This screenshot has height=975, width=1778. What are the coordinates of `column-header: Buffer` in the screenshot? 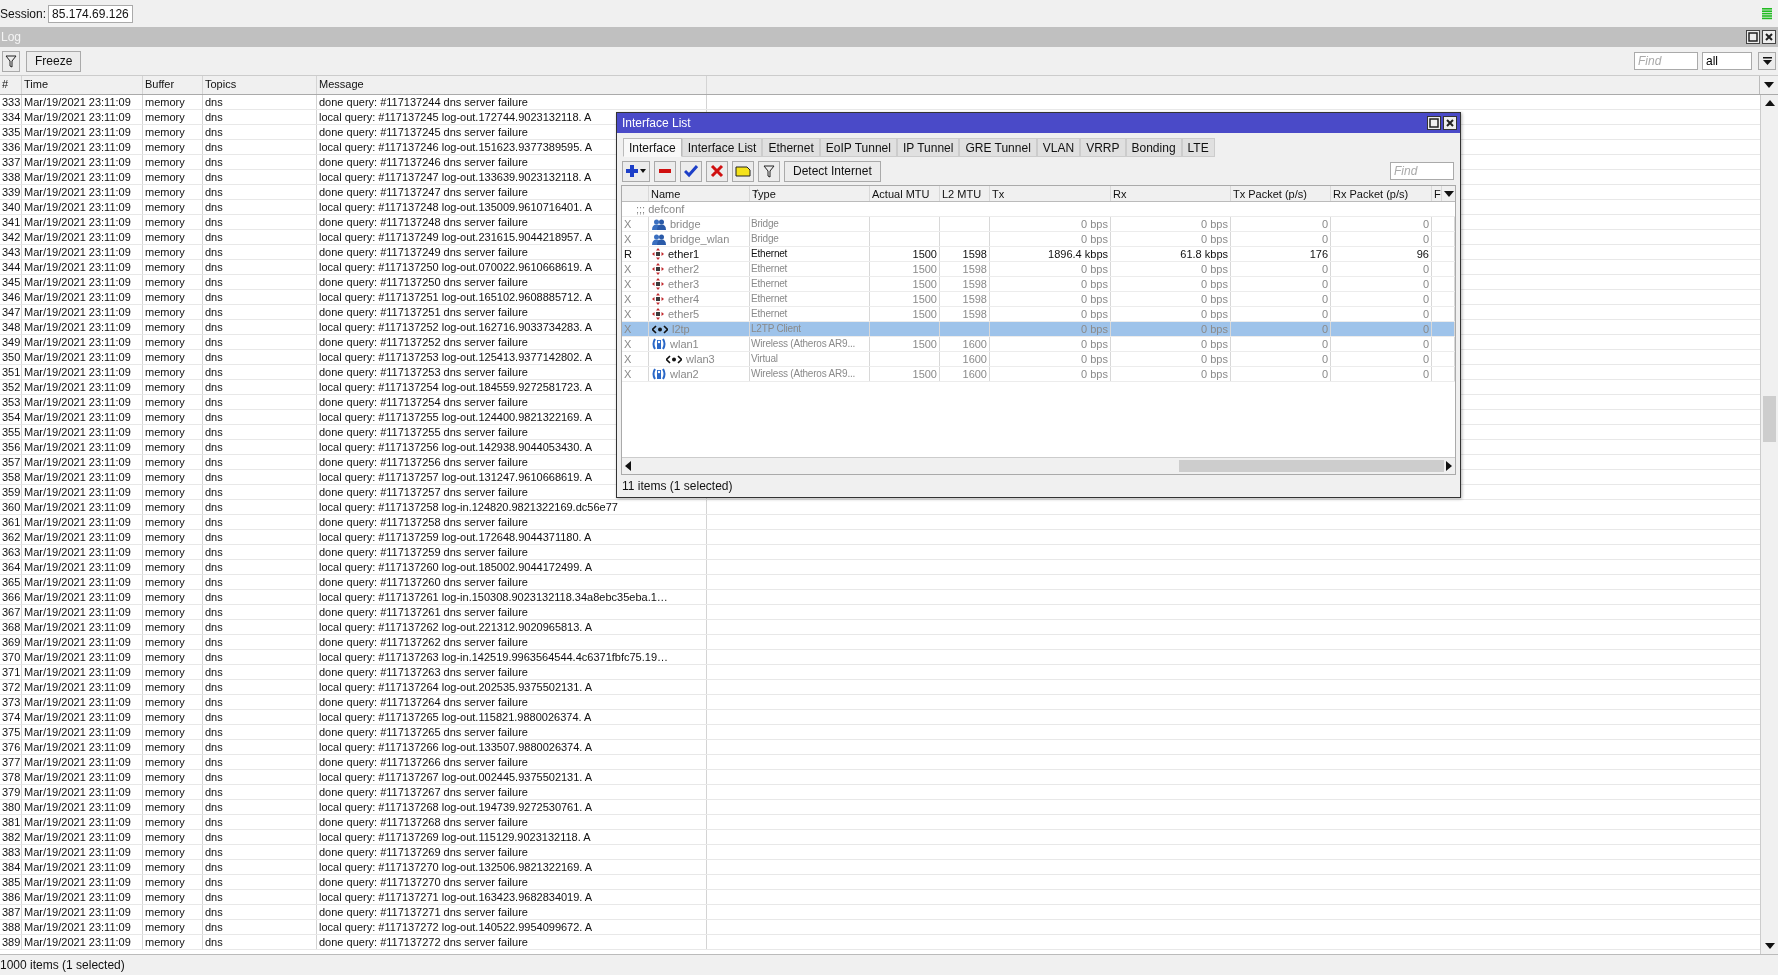 It's located at (173, 85).